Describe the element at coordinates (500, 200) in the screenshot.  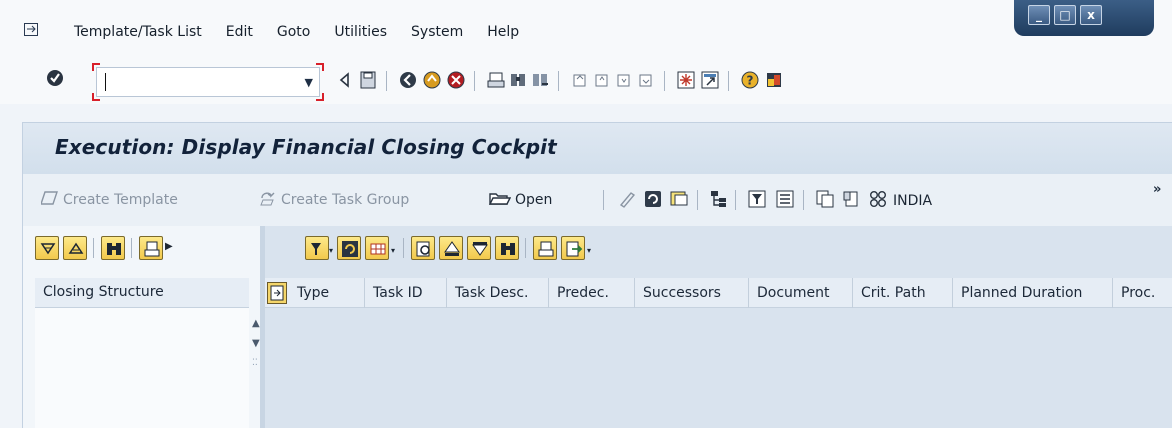
I see `open-folder-icon` at that location.